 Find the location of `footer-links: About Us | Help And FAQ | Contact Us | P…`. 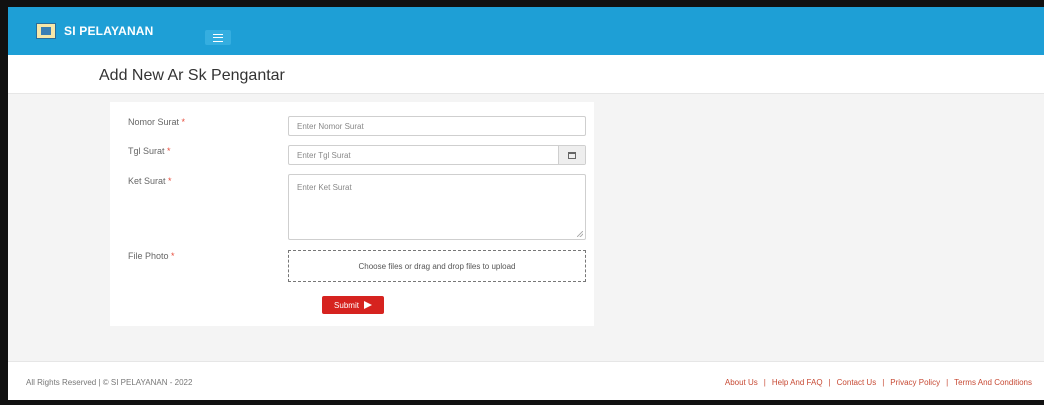

footer-links: About Us | Help And FAQ | Contact Us | P… is located at coordinates (878, 382).